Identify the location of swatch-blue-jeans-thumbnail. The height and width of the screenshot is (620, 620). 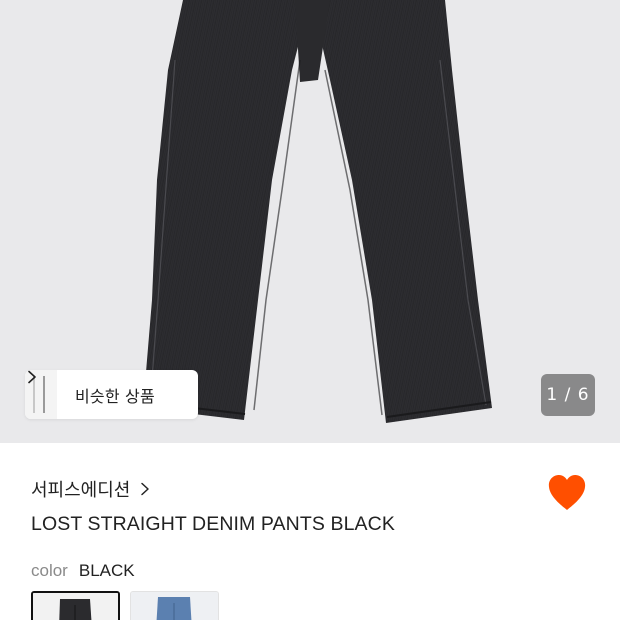
(174, 606).